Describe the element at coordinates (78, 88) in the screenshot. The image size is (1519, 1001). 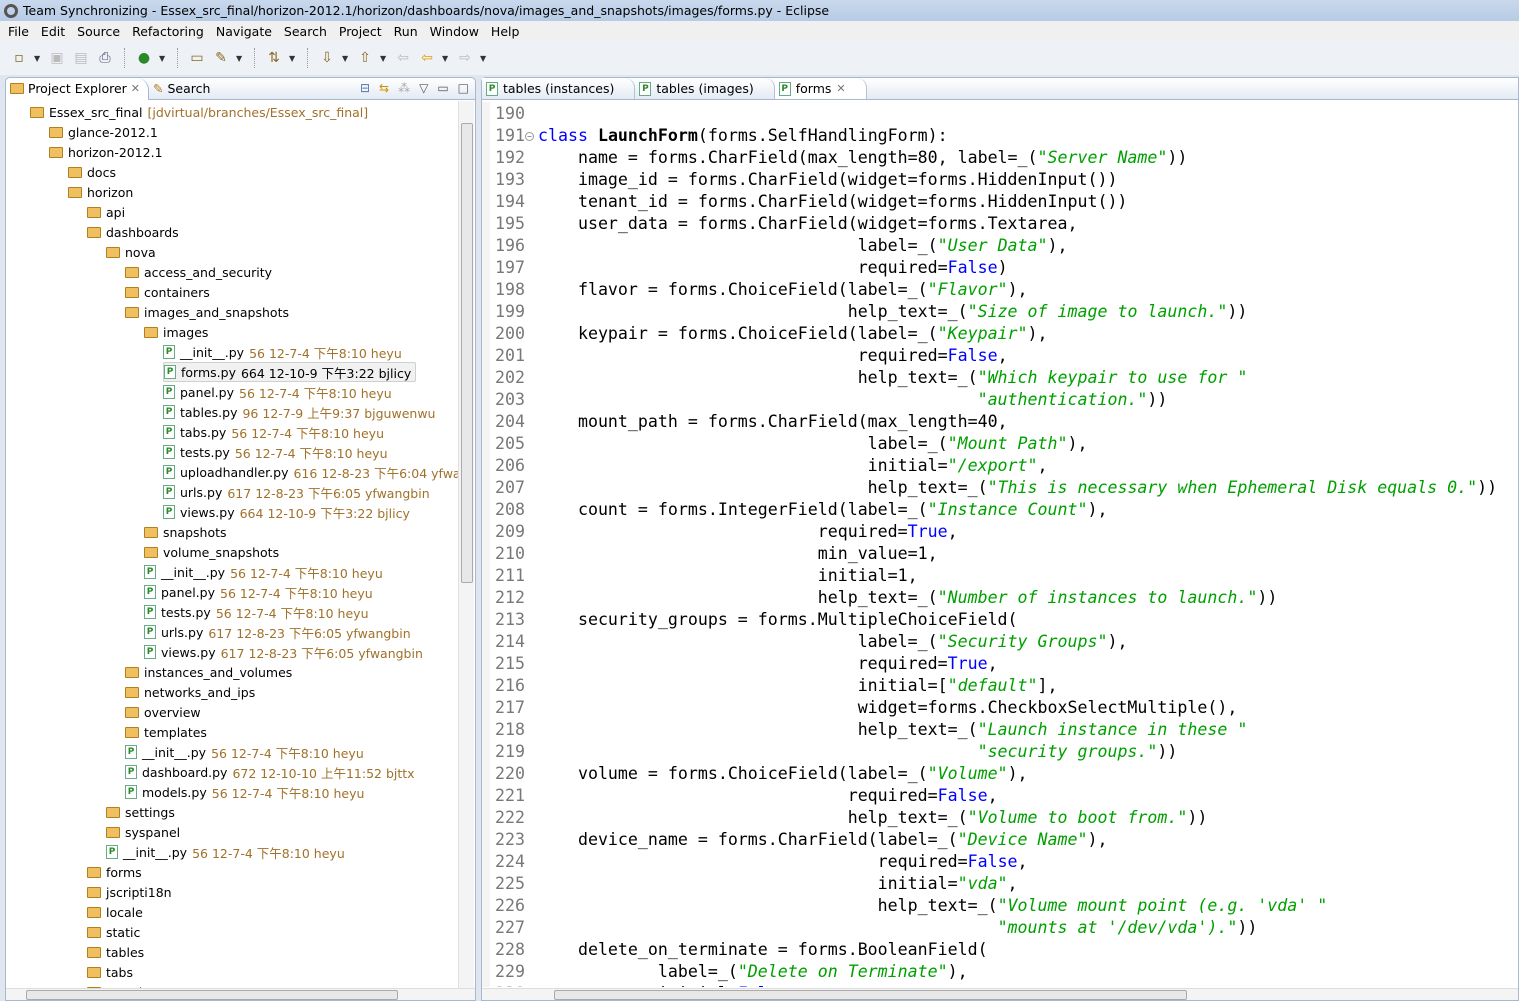
I see `tab-project-explorer: Project Explorer ✕` at that location.